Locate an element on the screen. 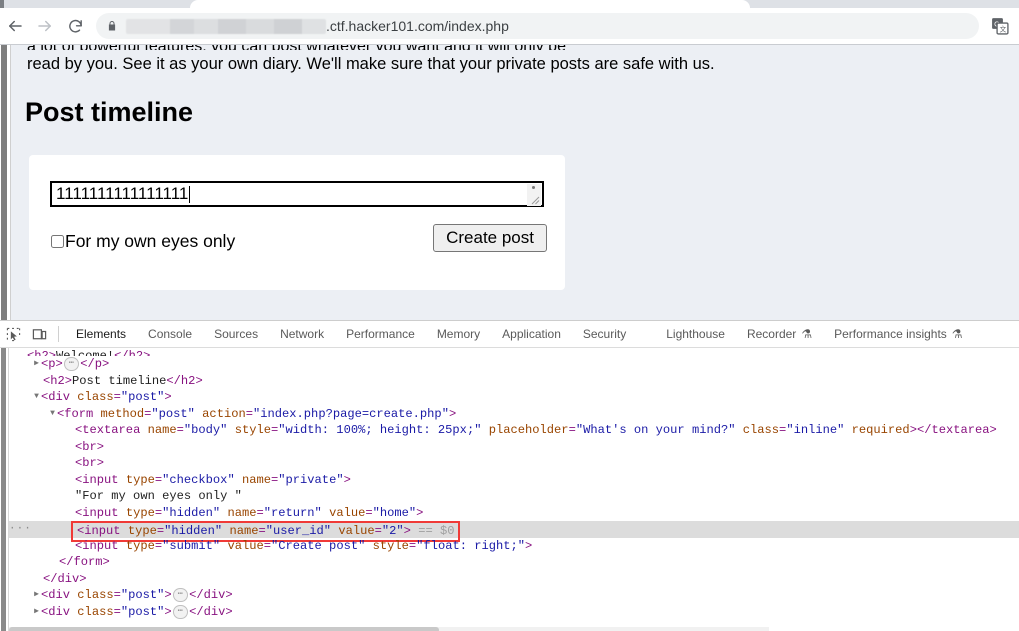 This screenshot has height=631, width=1019. markup-token-tag: input is located at coordinates (100, 545).